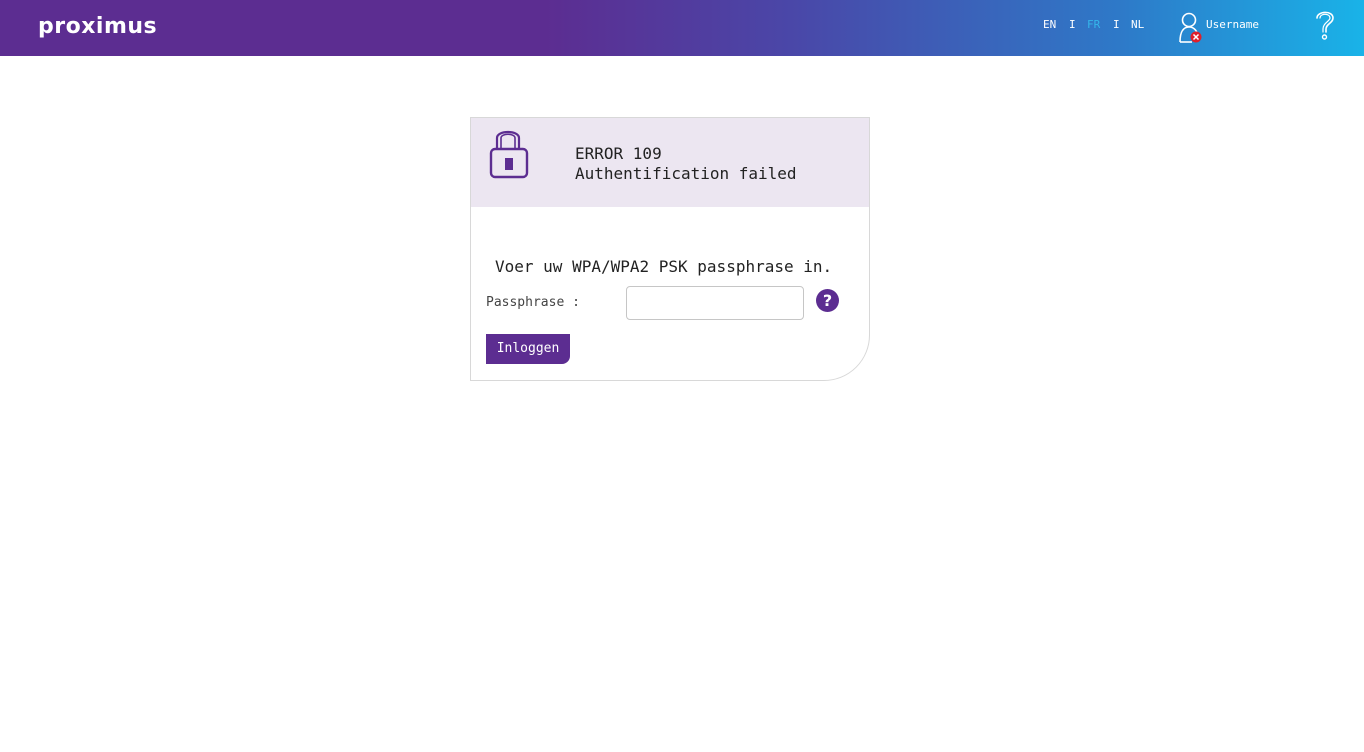 Image resolution: width=1364 pixels, height=752 pixels. What do you see at coordinates (1191, 28) in the screenshot?
I see `user-error-icon` at bounding box center [1191, 28].